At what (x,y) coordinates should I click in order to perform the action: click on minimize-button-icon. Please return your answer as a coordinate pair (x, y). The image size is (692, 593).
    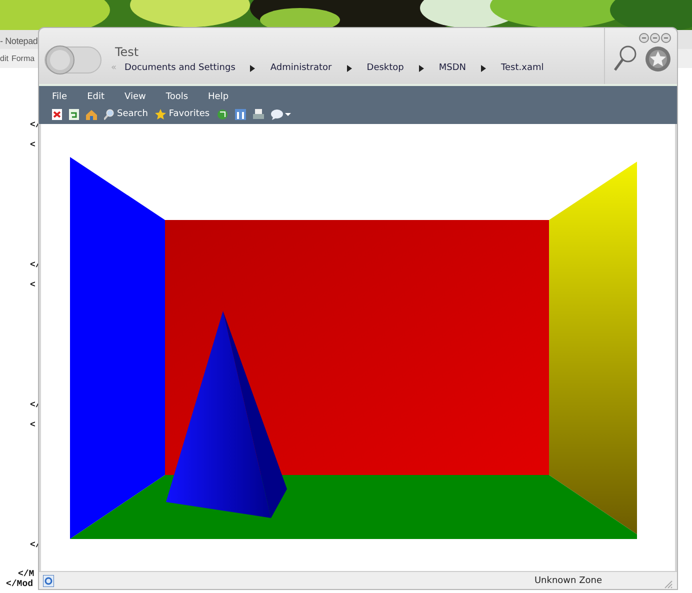
    Looking at the image, I should click on (644, 38).